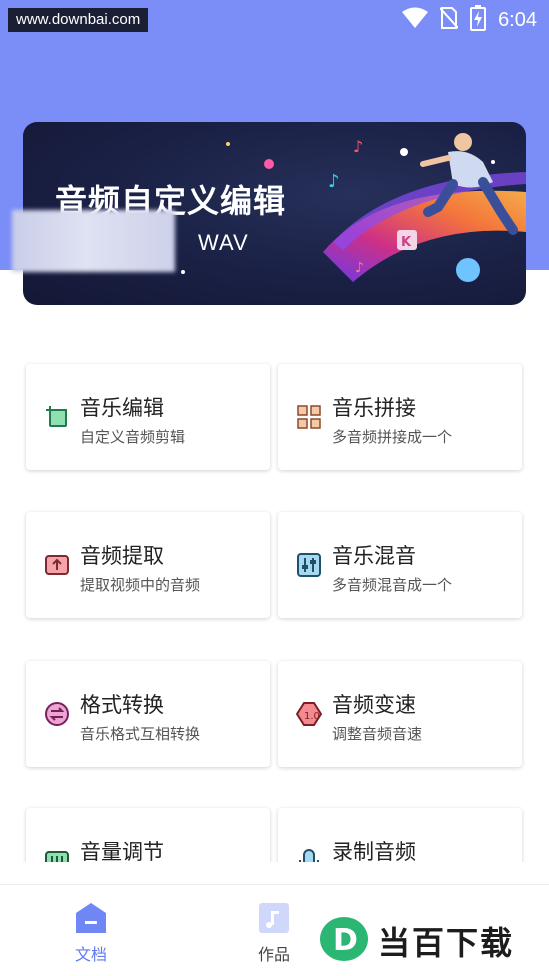 Image resolution: width=549 pixels, height=976 pixels. I want to click on feature-title: 音量调节, so click(122, 851).